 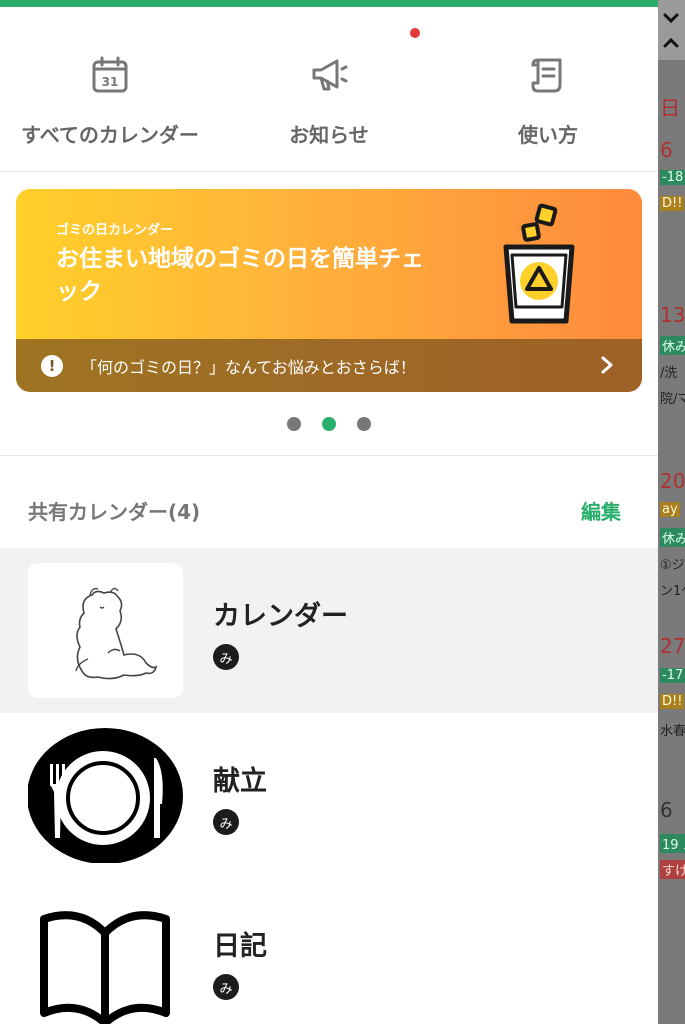 I want to click on banner-footer: ! 「何のゴミの日？」なんてお悩みとおさらば！, so click(x=329, y=365).